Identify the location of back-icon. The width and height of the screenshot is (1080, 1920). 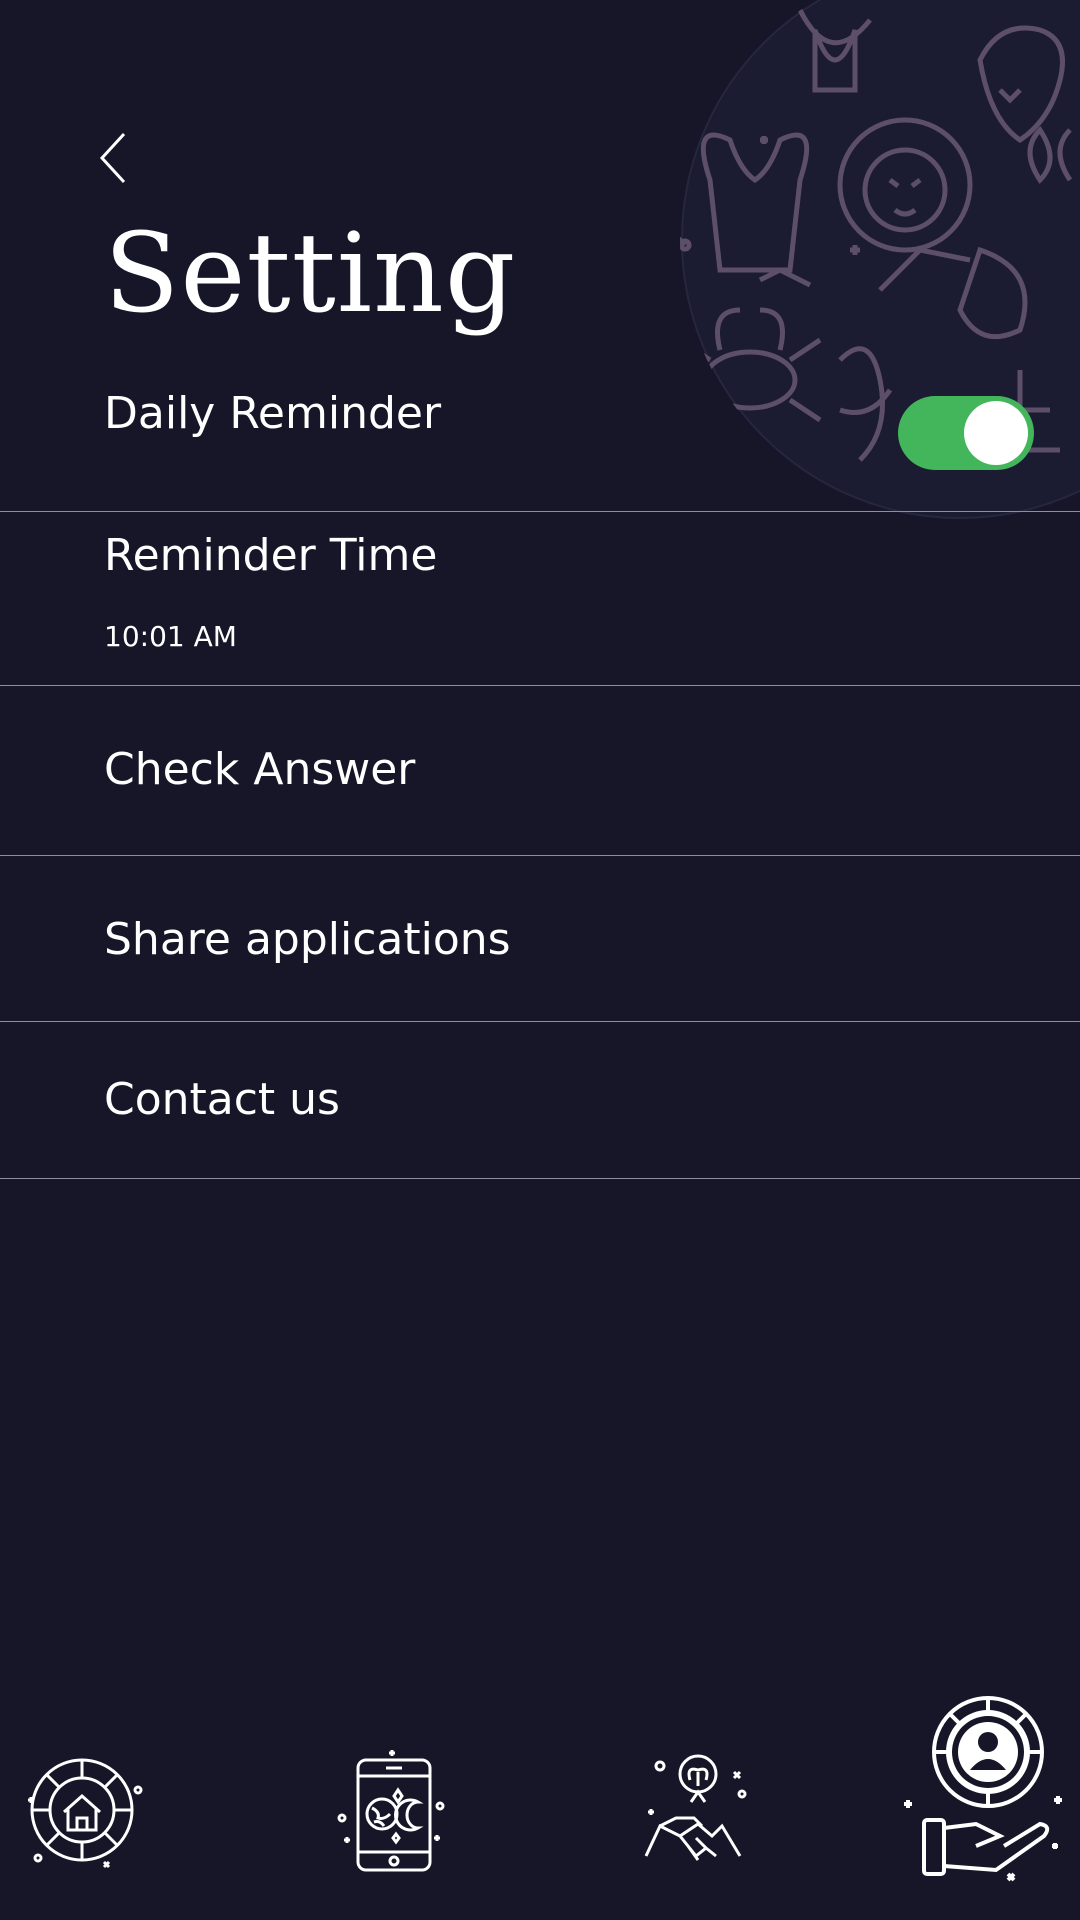
(116, 158).